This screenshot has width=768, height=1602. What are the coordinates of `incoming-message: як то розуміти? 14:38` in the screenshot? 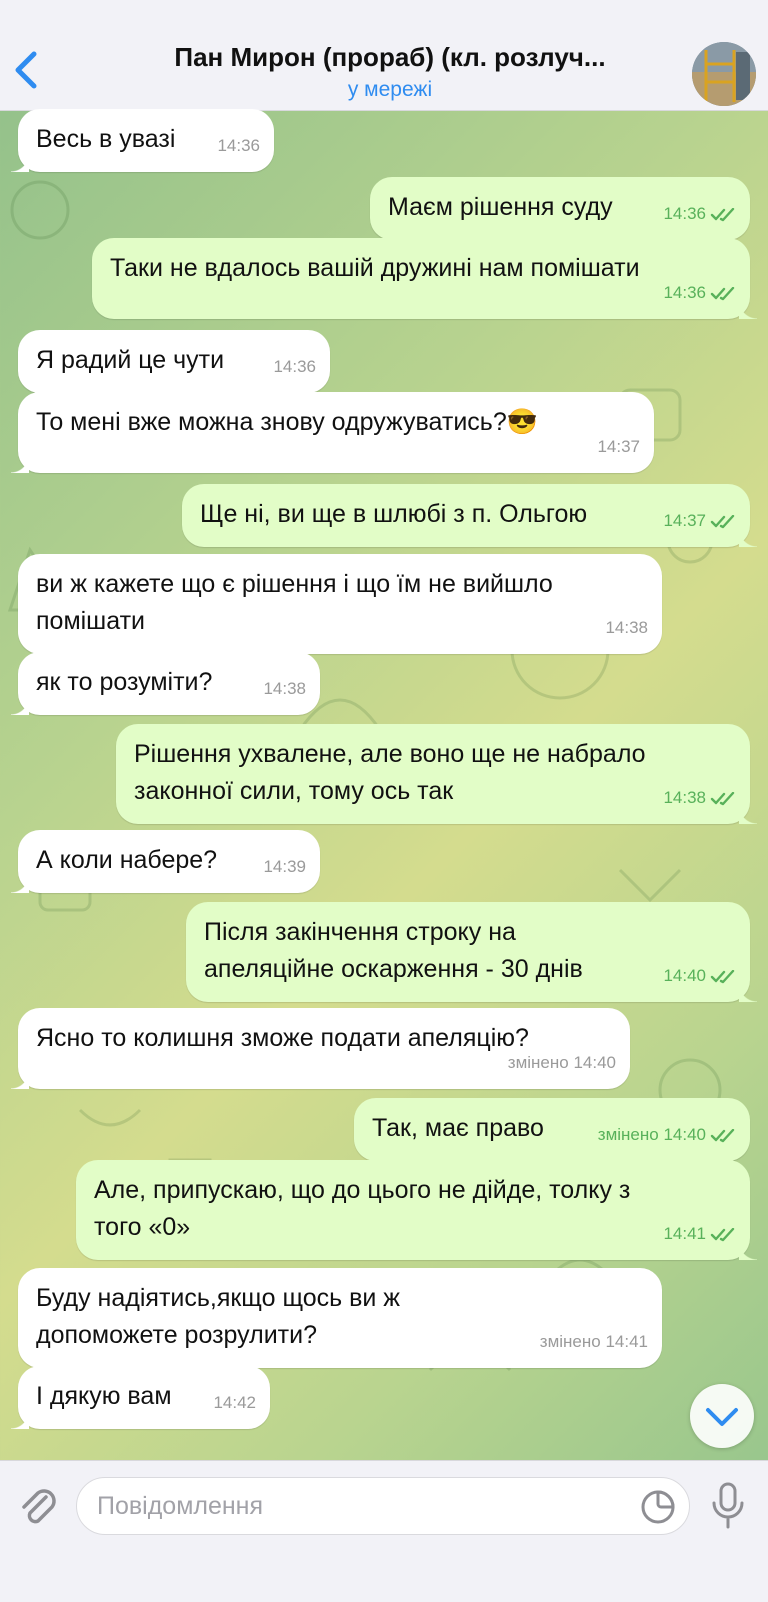 It's located at (165, 683).